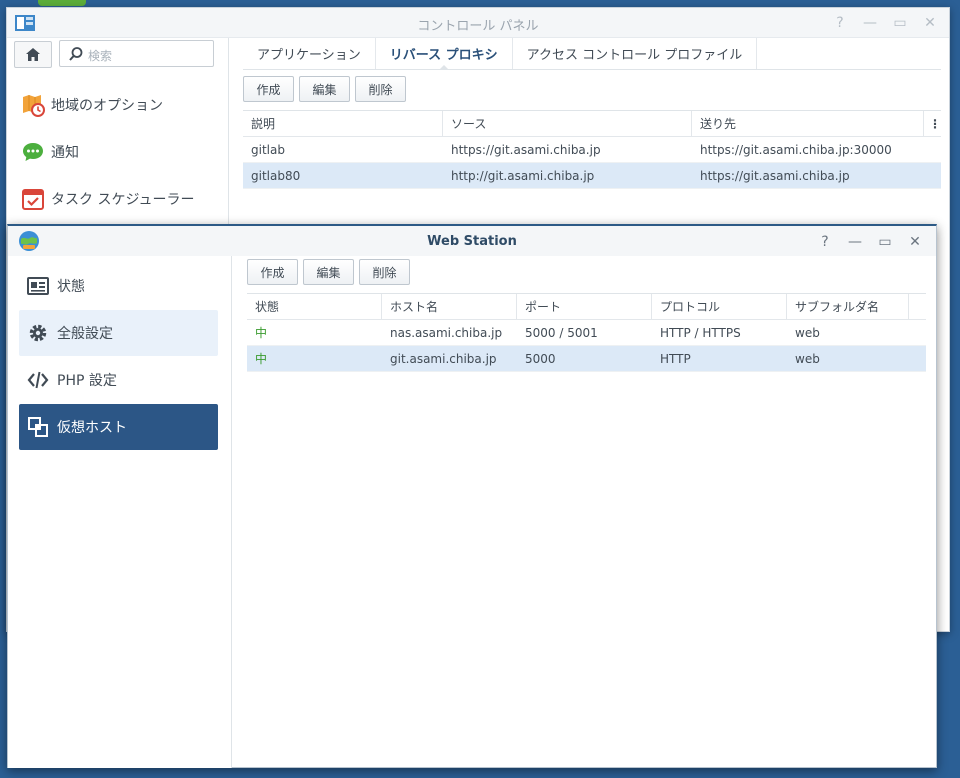 This screenshot has width=960, height=778. What do you see at coordinates (33, 199) in the screenshot?
I see `task-scheduler-icon` at bounding box center [33, 199].